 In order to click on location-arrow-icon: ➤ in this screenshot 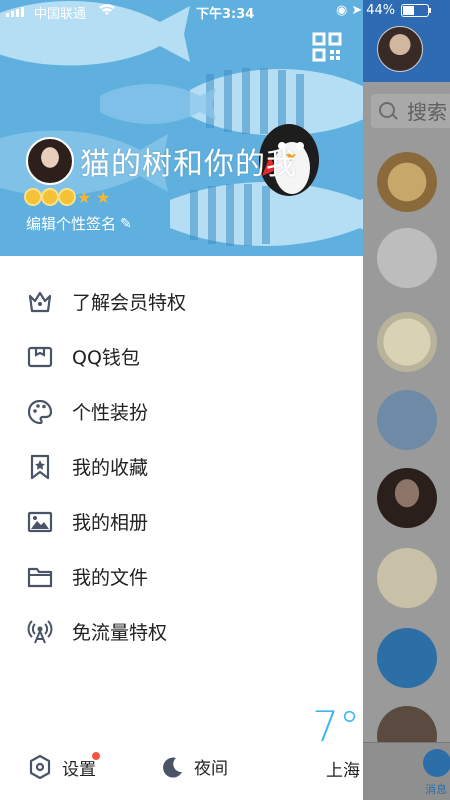, I will do `click(357, 10)`.